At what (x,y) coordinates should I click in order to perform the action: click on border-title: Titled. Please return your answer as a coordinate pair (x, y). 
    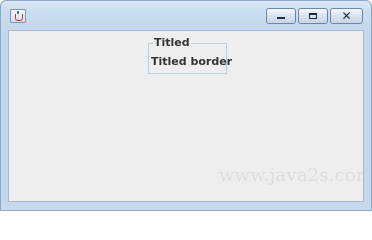
    Looking at the image, I should click on (172, 43).